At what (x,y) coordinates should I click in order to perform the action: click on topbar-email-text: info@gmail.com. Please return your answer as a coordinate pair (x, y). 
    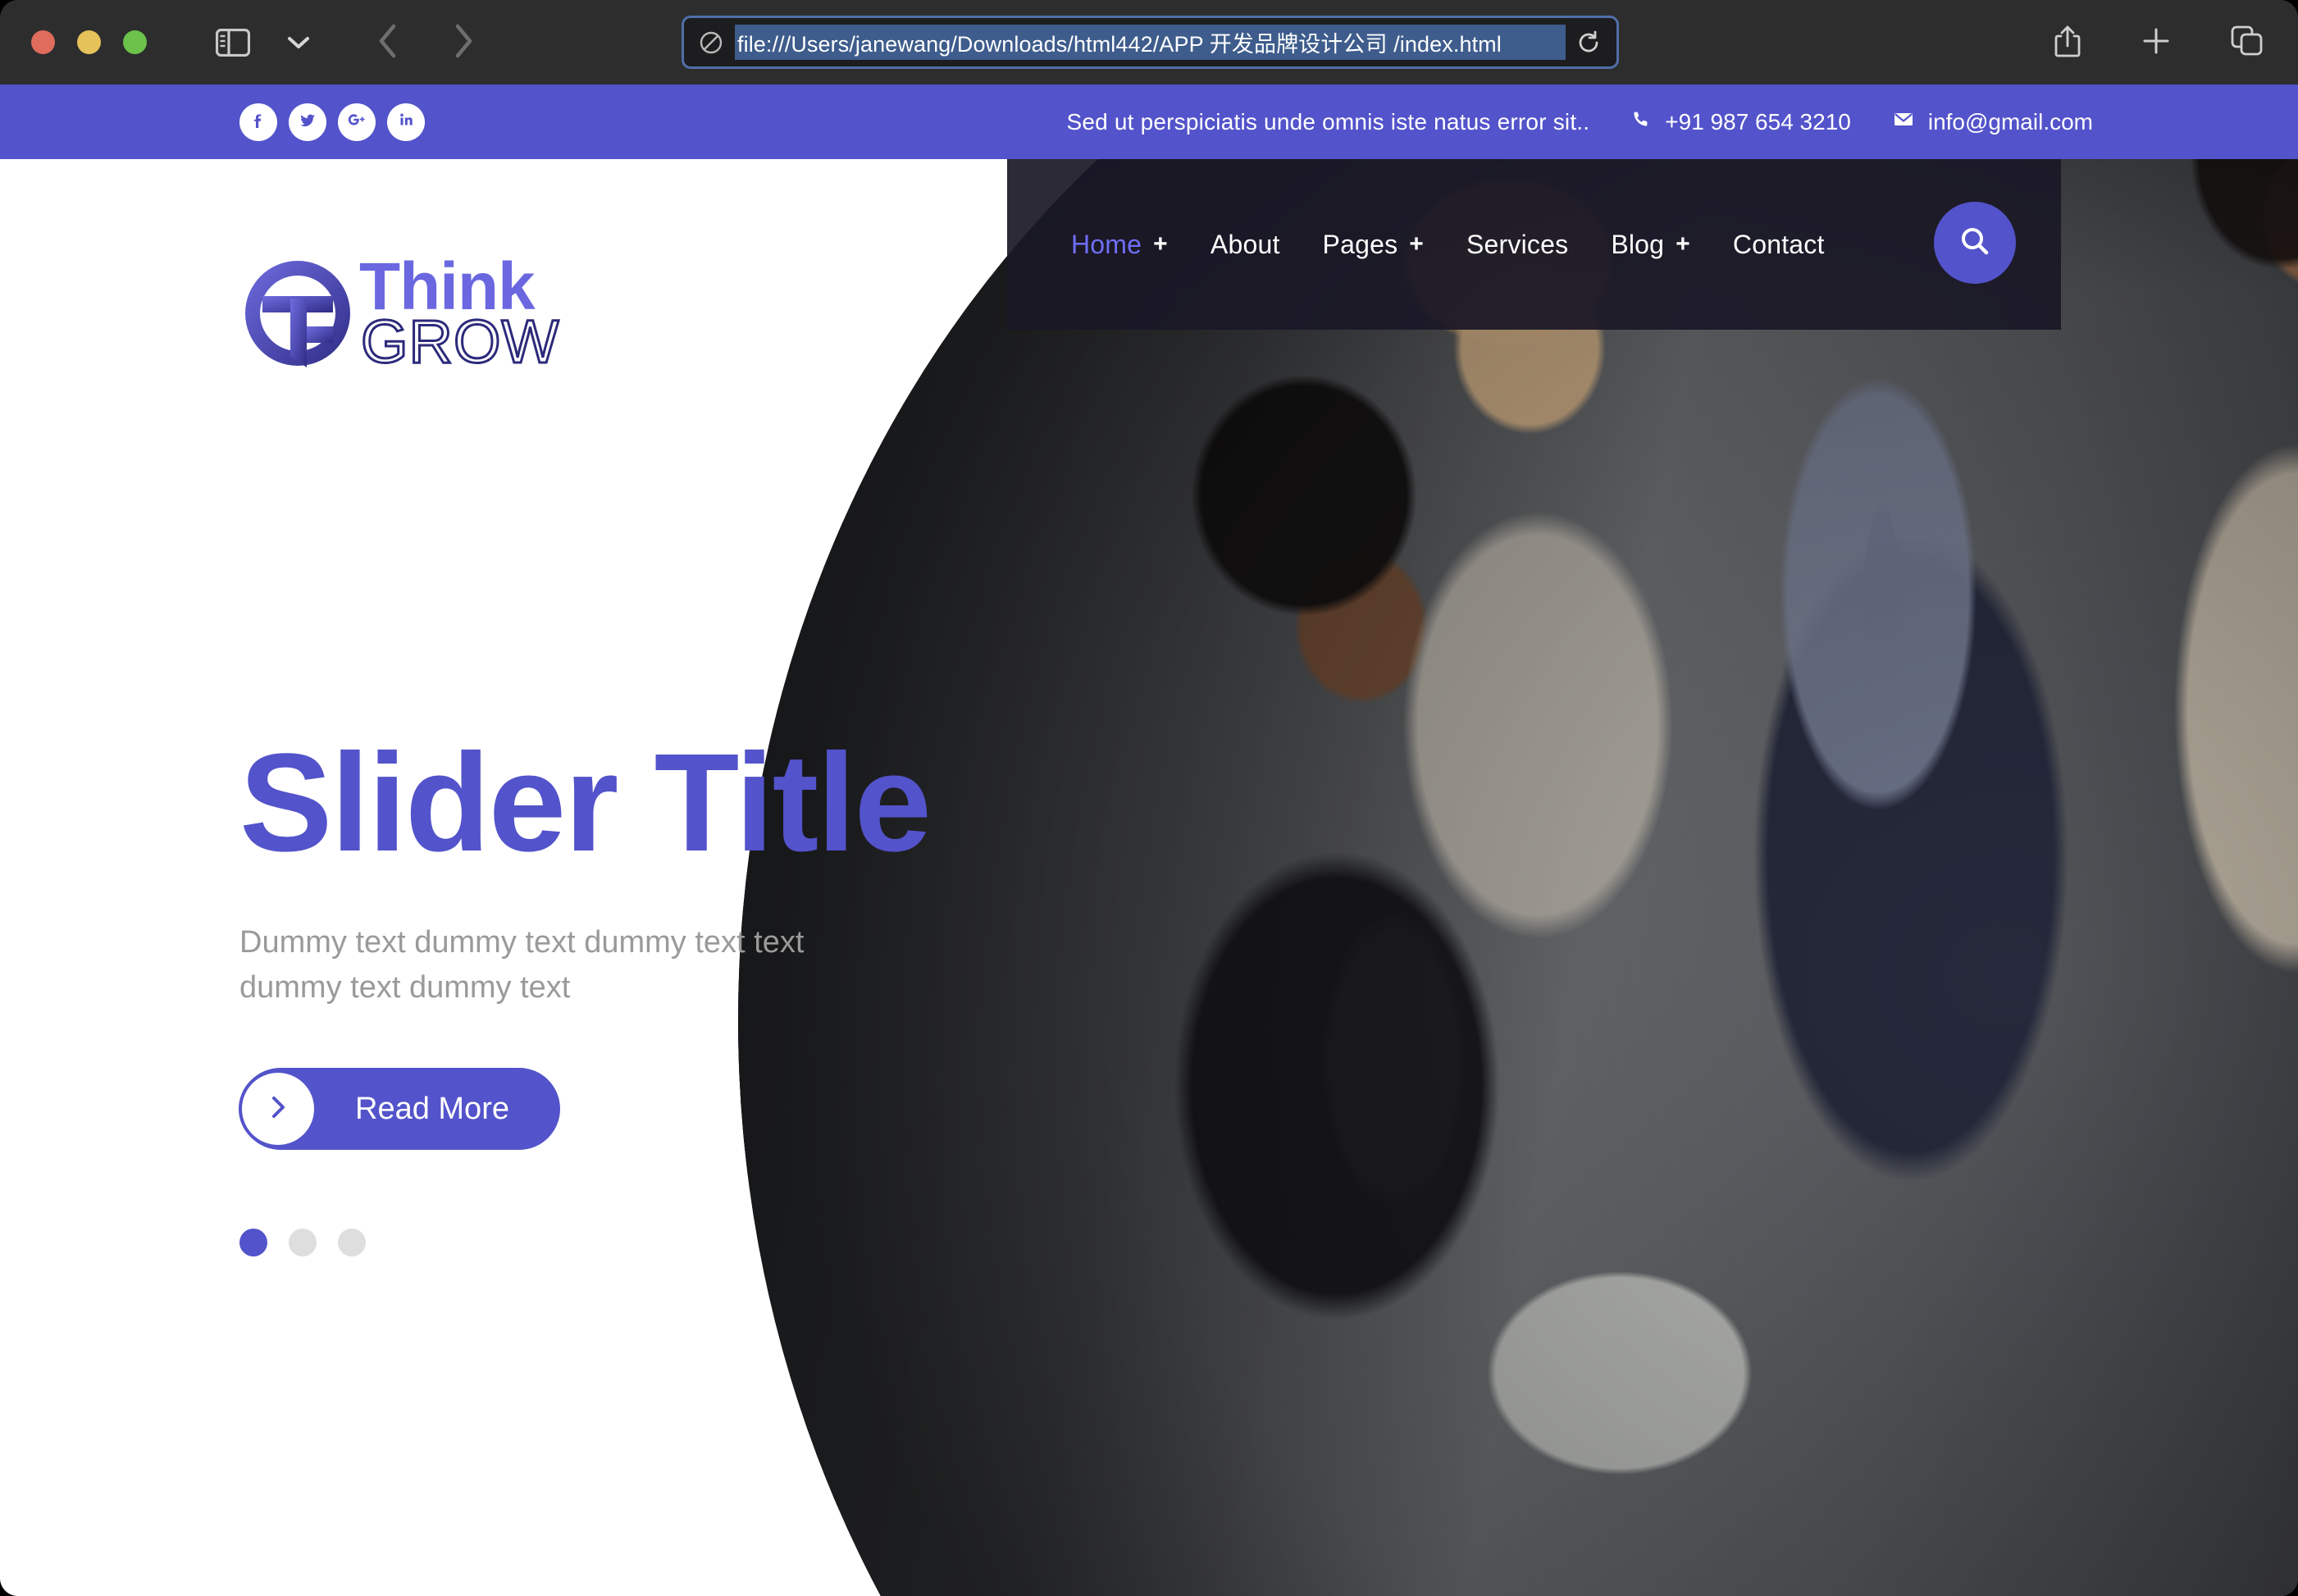
    Looking at the image, I should click on (2010, 121).